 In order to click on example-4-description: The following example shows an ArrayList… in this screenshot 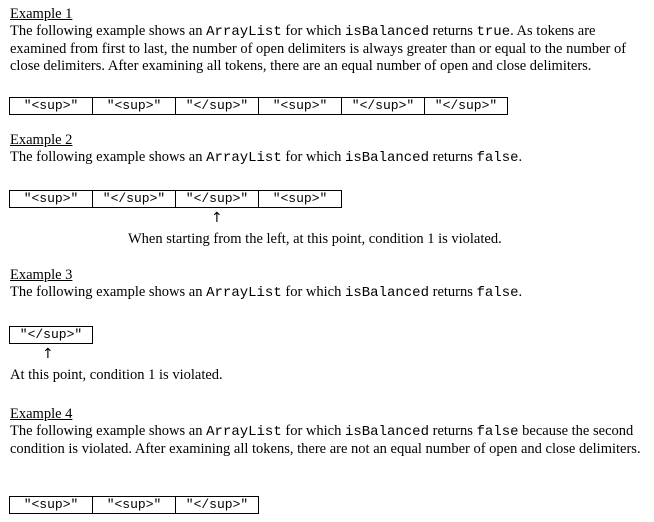, I will do `click(325, 440)`.